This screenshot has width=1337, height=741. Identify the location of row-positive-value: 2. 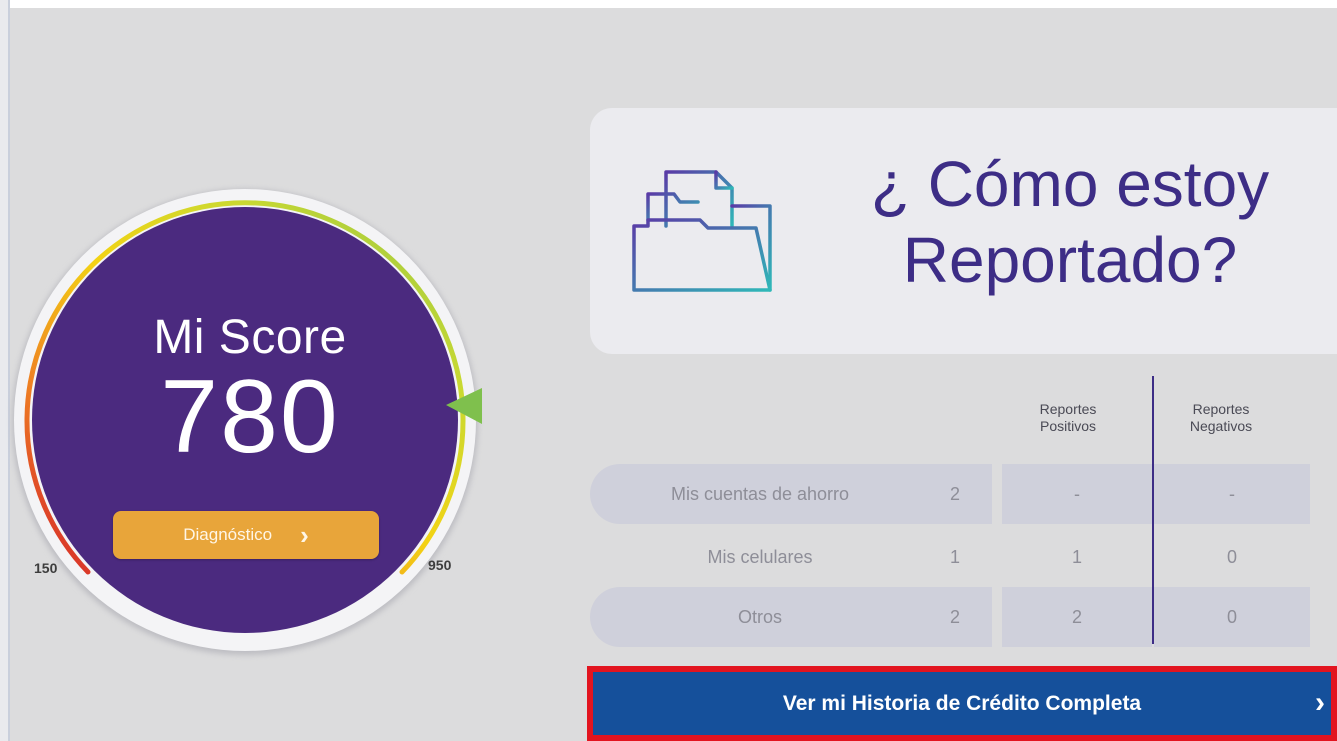
(1076, 617).